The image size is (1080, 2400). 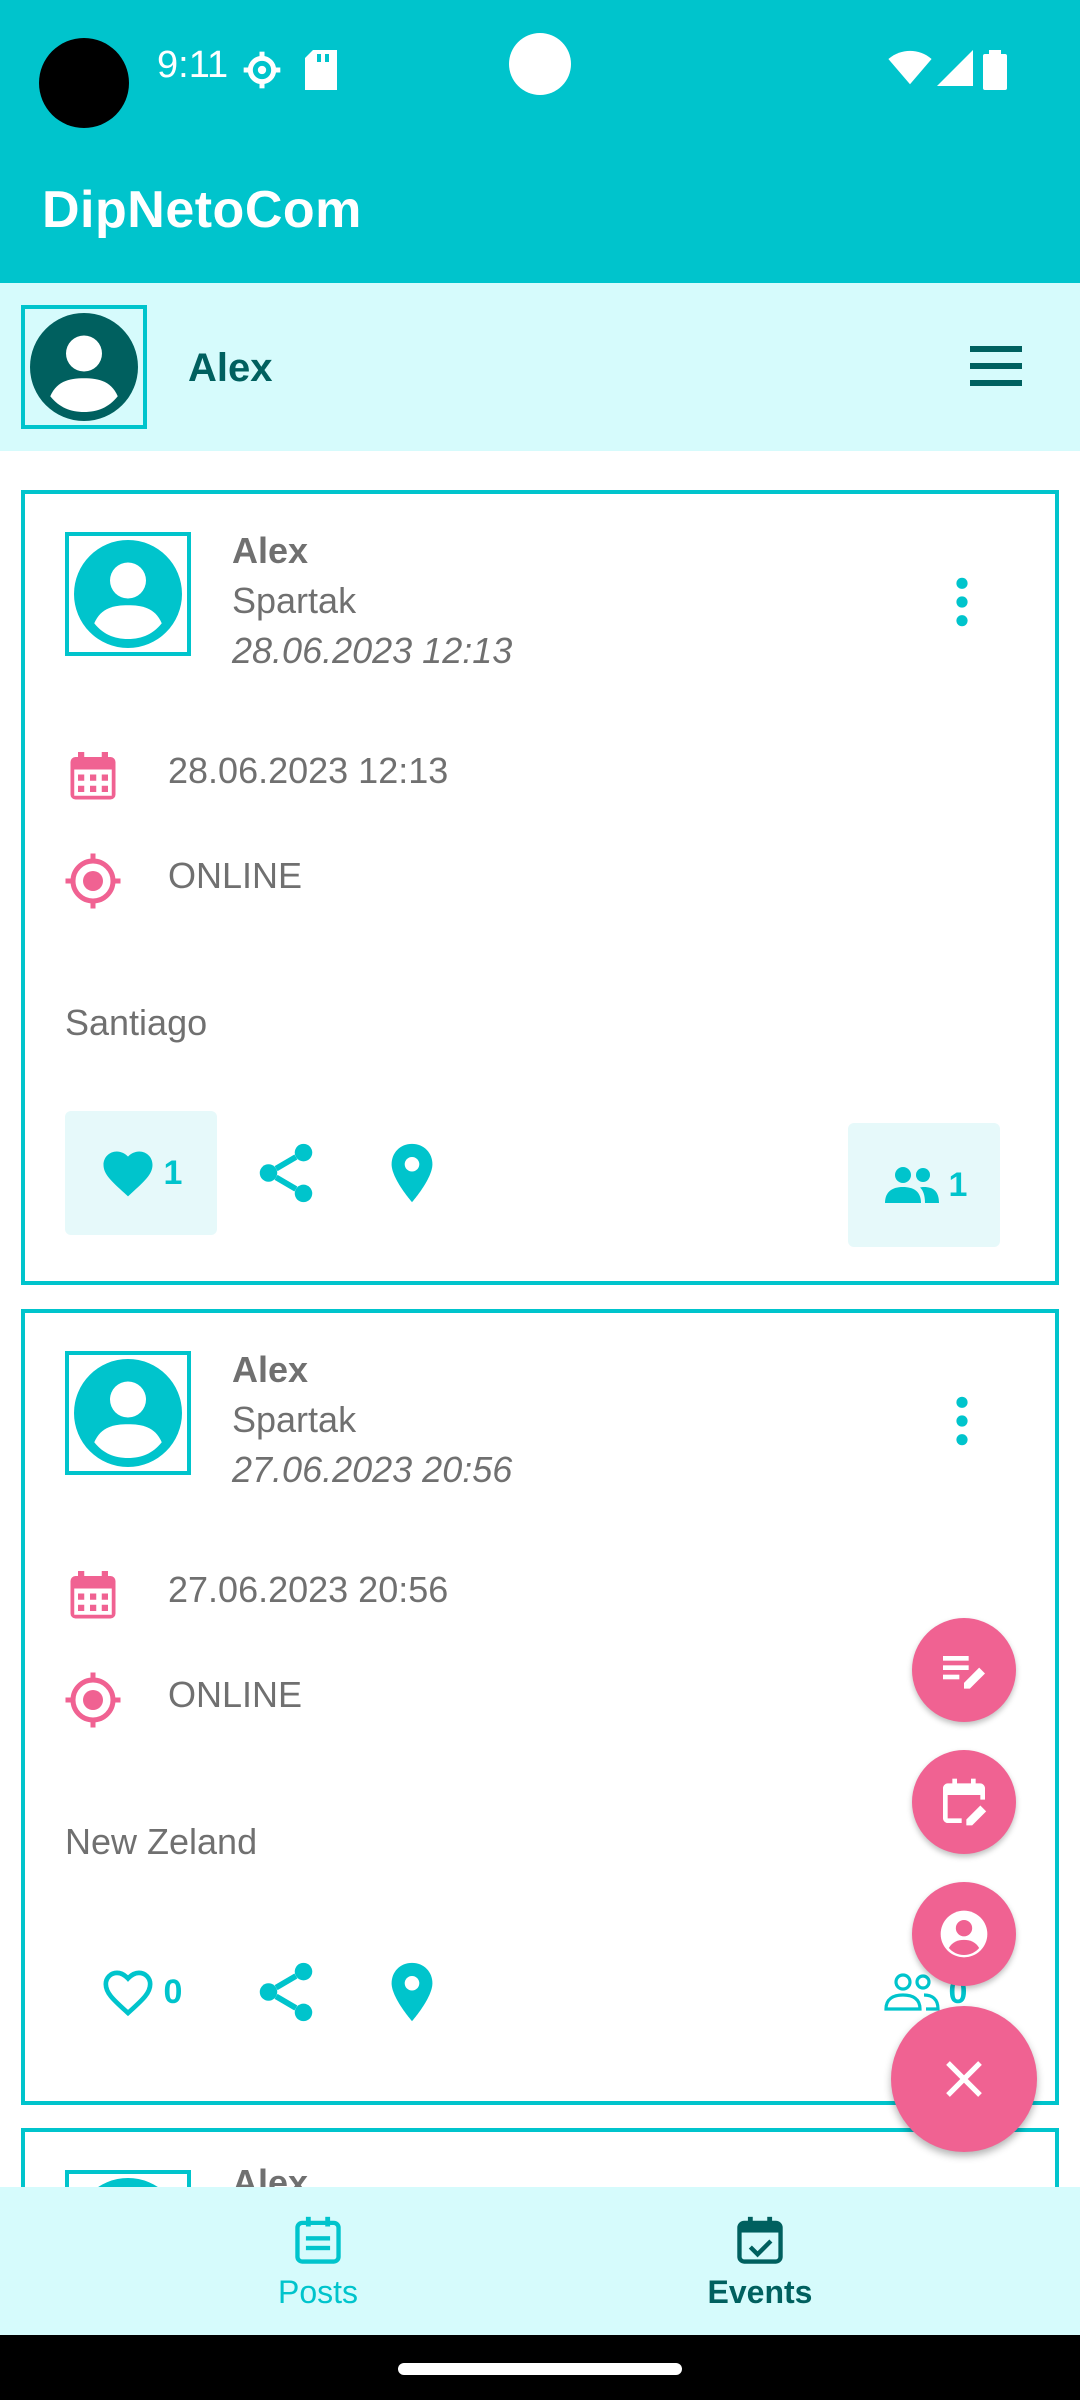 I want to click on event-datetime: 28.06.2023 12:13, so click(x=308, y=770).